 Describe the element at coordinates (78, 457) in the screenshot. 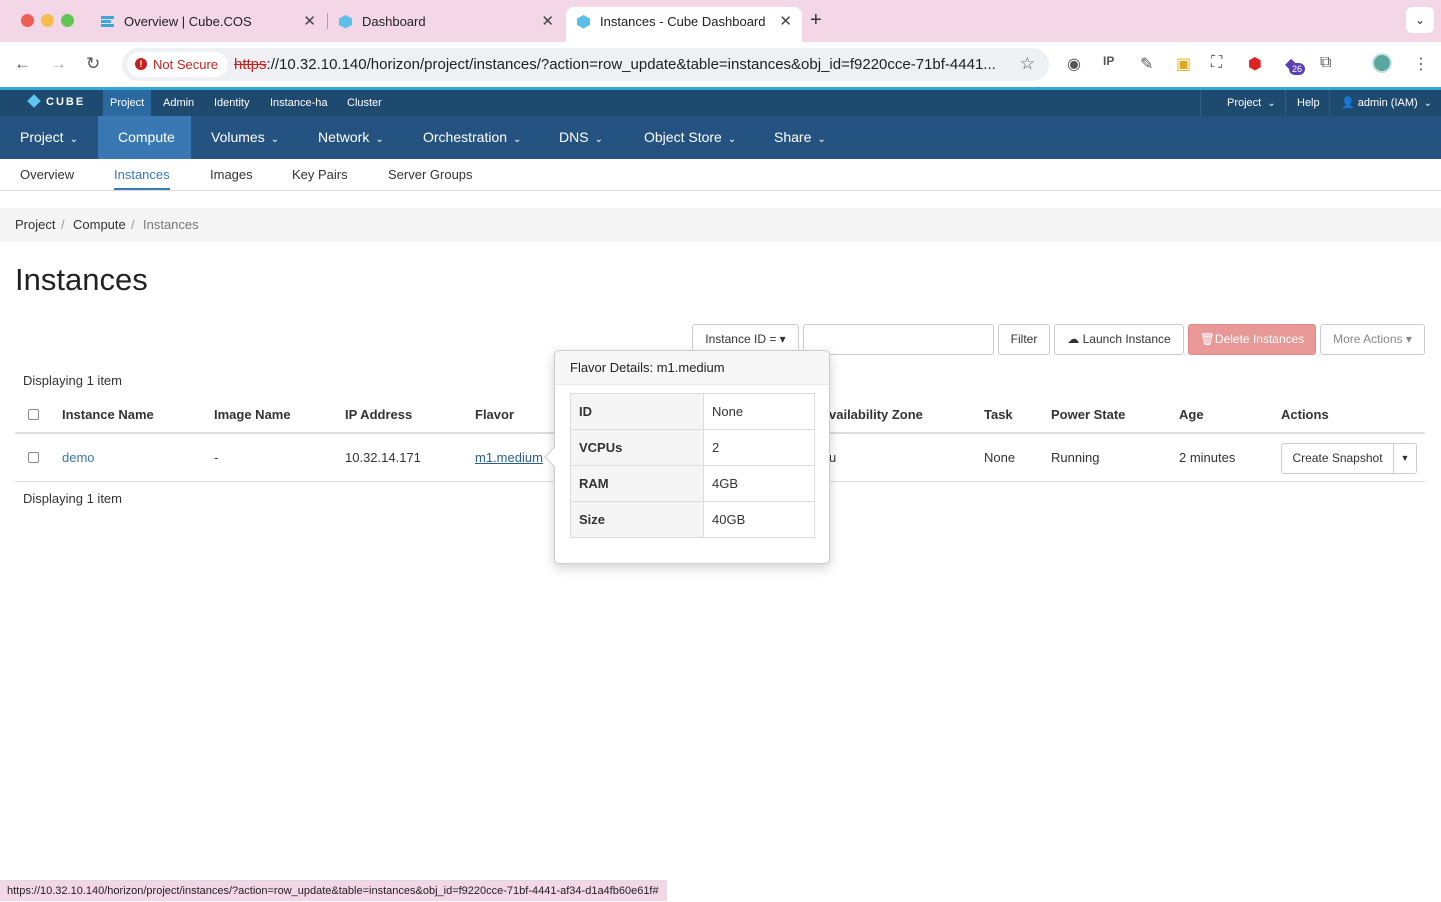

I see `instance-name-link: demo` at that location.